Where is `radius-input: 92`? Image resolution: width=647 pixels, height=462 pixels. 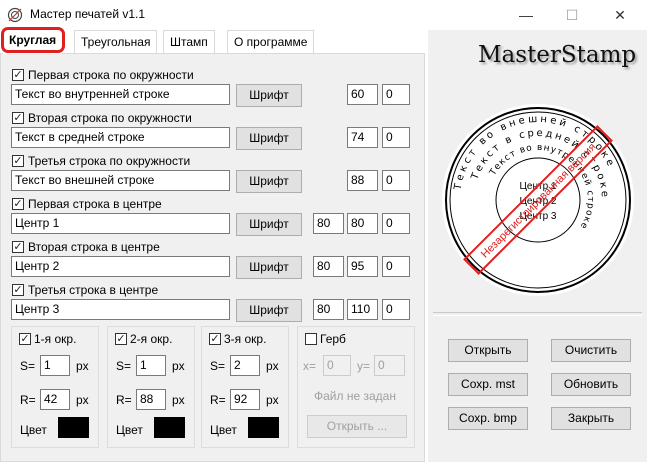
radius-input: 92 is located at coordinates (245, 399).